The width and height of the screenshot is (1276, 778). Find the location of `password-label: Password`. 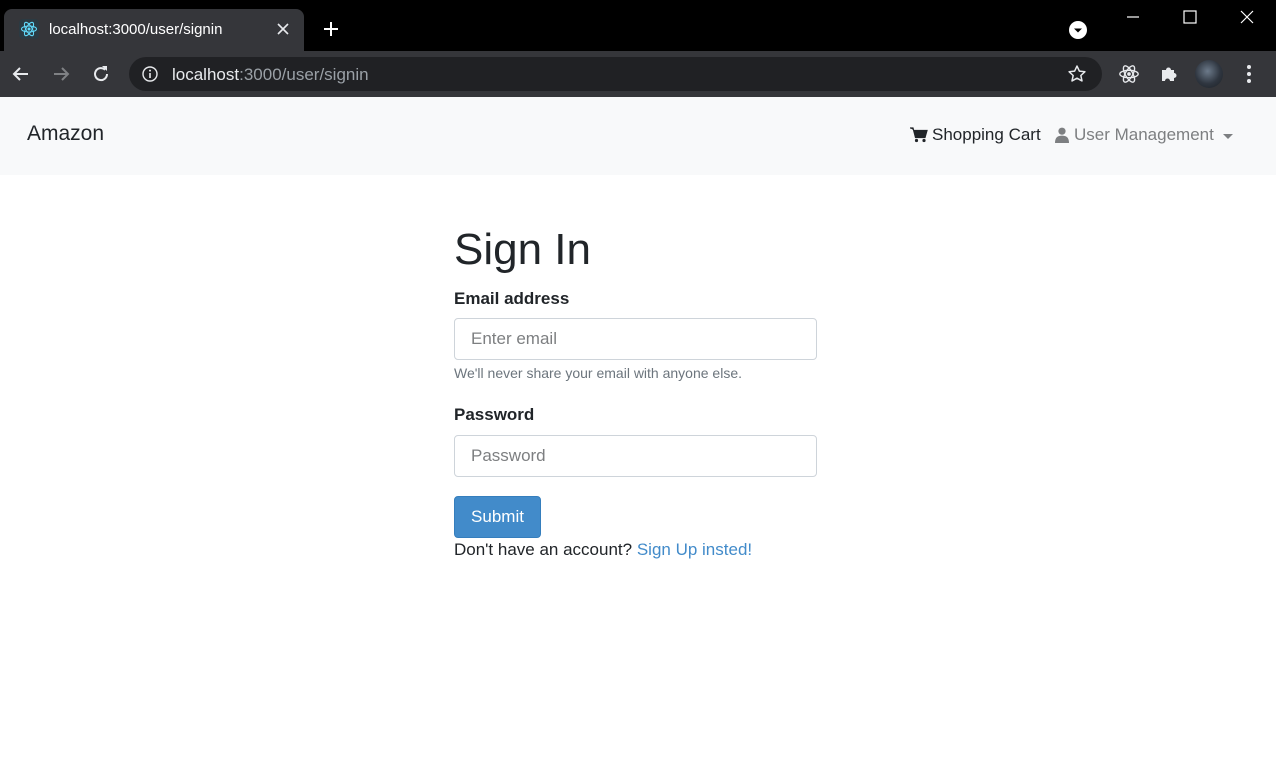

password-label: Password is located at coordinates (494, 414).